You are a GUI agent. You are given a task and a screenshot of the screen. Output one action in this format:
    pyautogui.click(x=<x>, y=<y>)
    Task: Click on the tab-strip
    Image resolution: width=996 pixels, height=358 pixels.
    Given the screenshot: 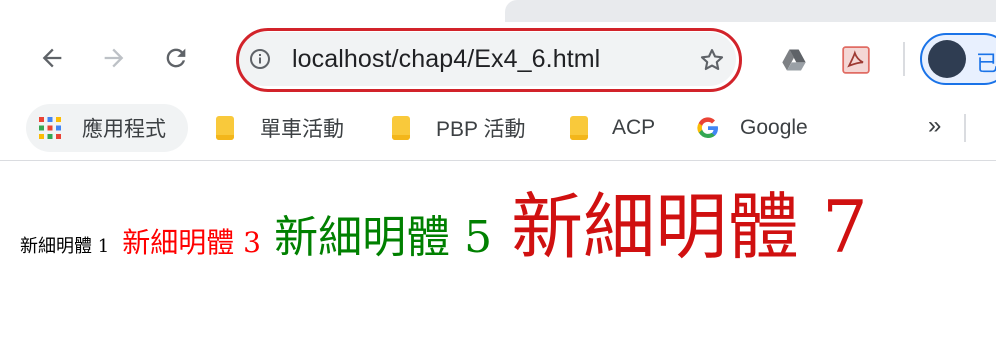 What is the action you would take?
    pyautogui.click(x=498, y=12)
    